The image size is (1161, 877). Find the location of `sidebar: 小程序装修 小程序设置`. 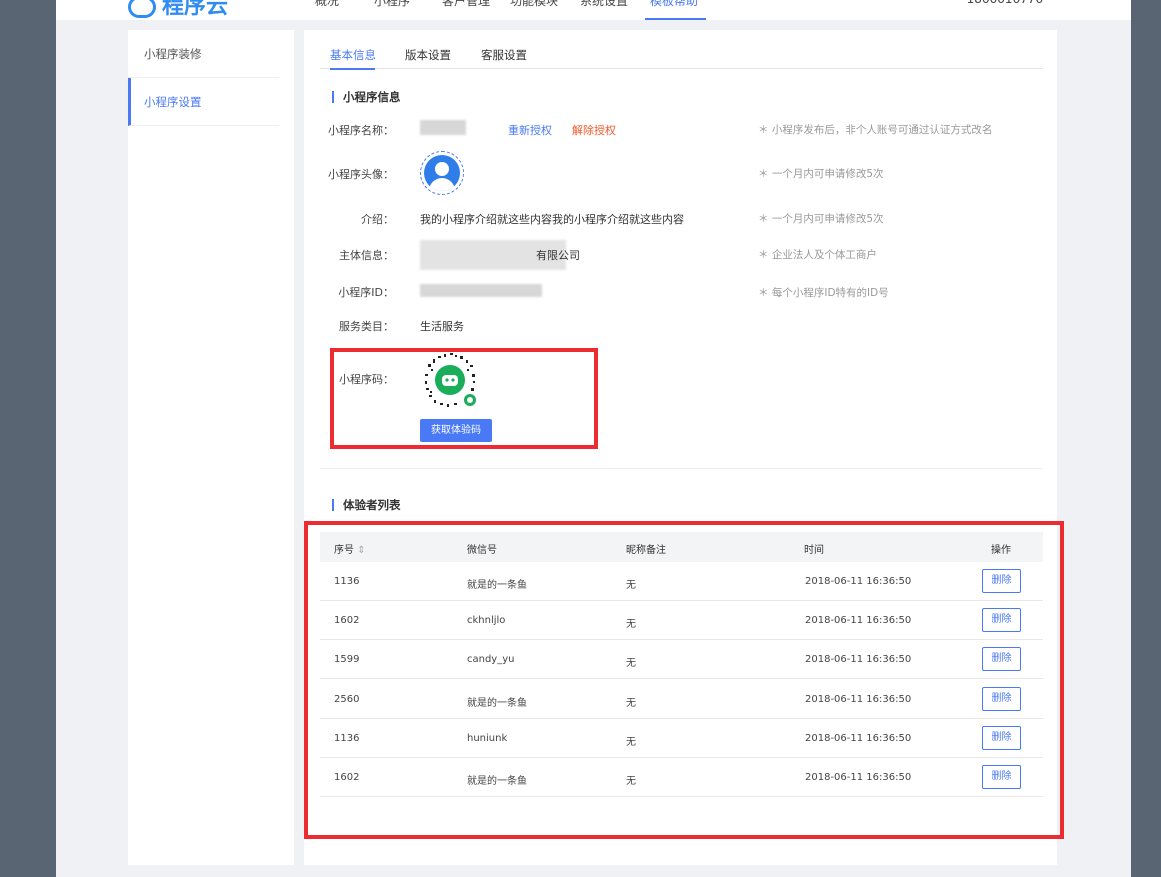

sidebar: 小程序装修 小程序设置 is located at coordinates (211, 447).